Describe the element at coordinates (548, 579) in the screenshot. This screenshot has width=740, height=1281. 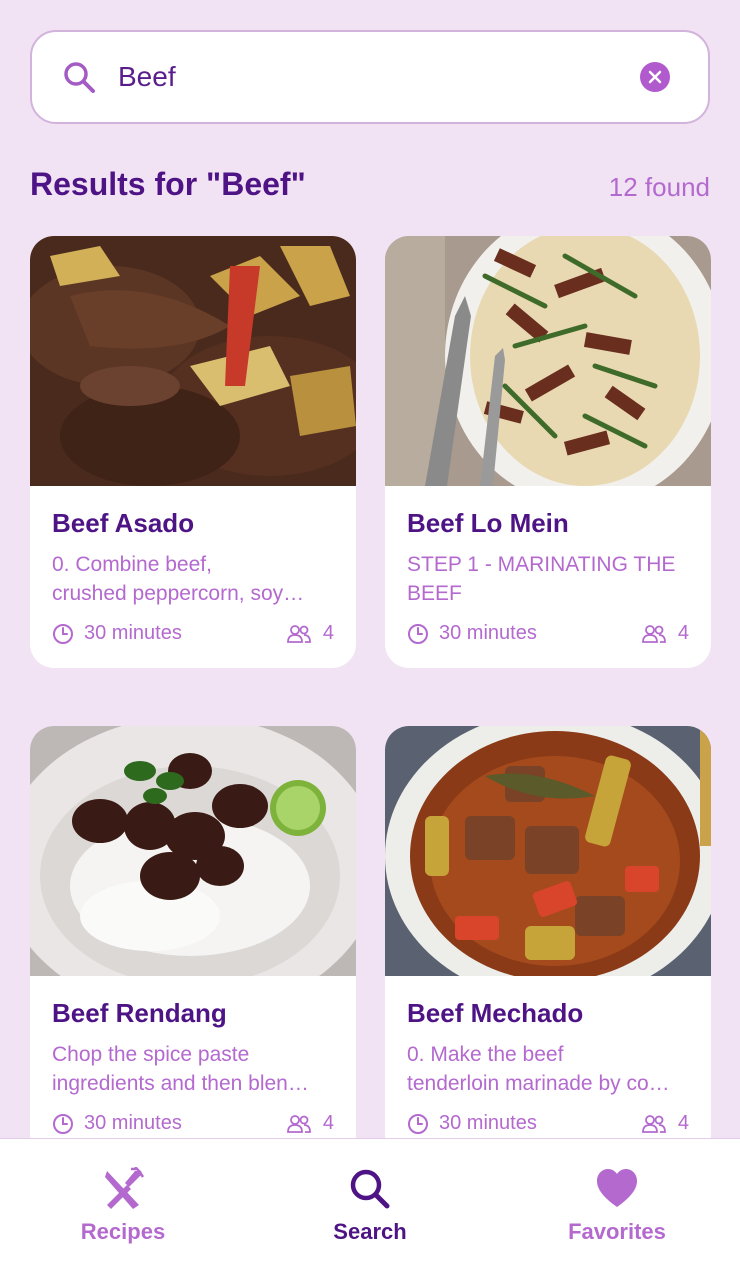
I see `recipe-description: STEP 1 - MARINATING THE BEEF` at that location.